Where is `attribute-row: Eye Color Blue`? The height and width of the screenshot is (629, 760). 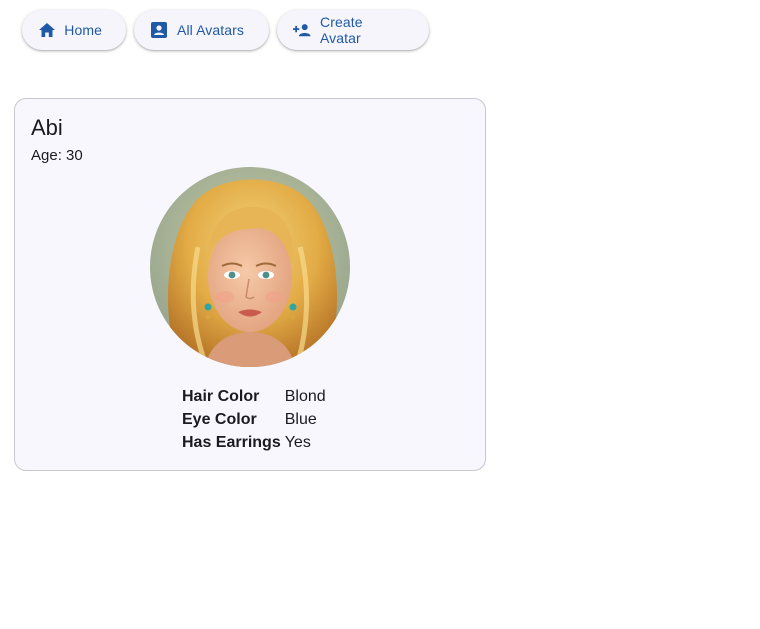 attribute-row: Eye Color Blue is located at coordinates (254, 419).